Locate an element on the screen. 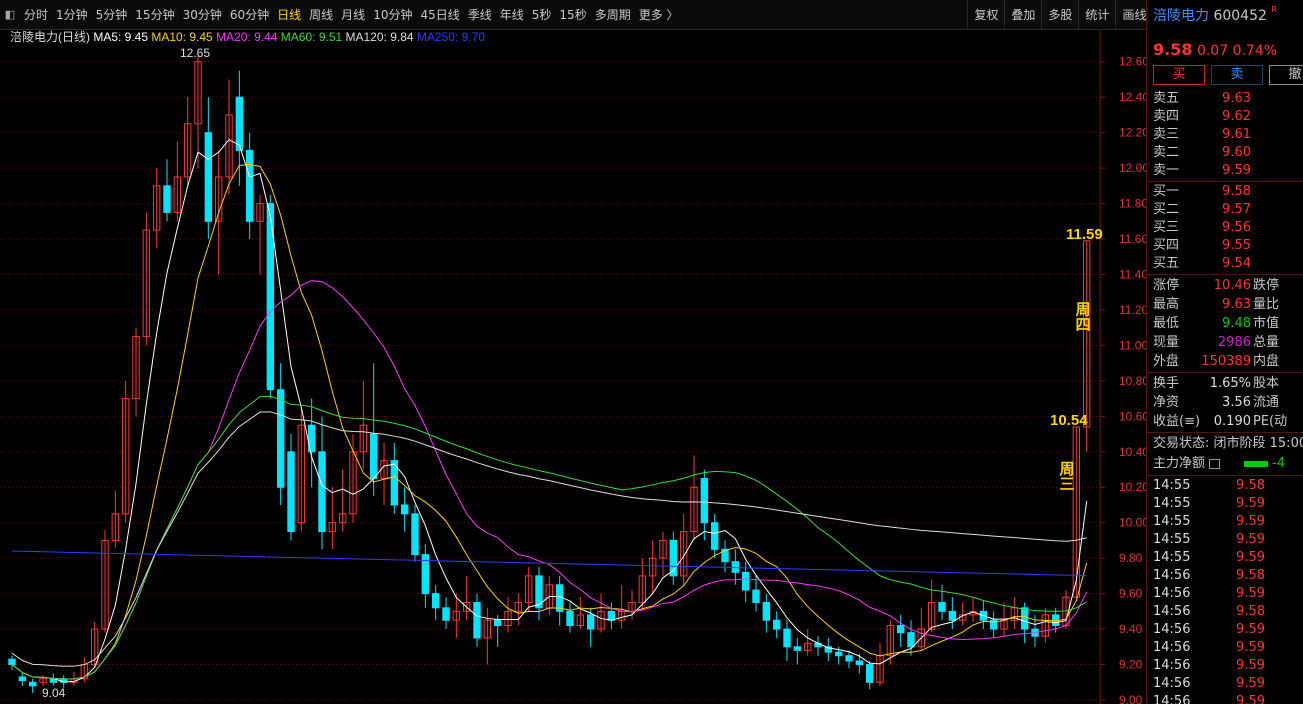 This screenshot has height=704, width=1303. stat-label: 净资 is located at coordinates (1166, 402).